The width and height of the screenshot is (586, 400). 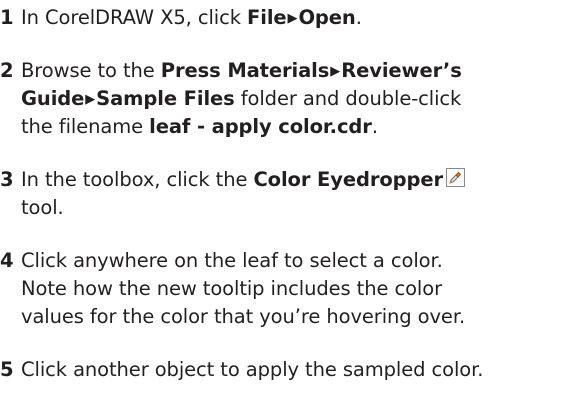 What do you see at coordinates (267, 17) in the screenshot?
I see `bold-term: File` at bounding box center [267, 17].